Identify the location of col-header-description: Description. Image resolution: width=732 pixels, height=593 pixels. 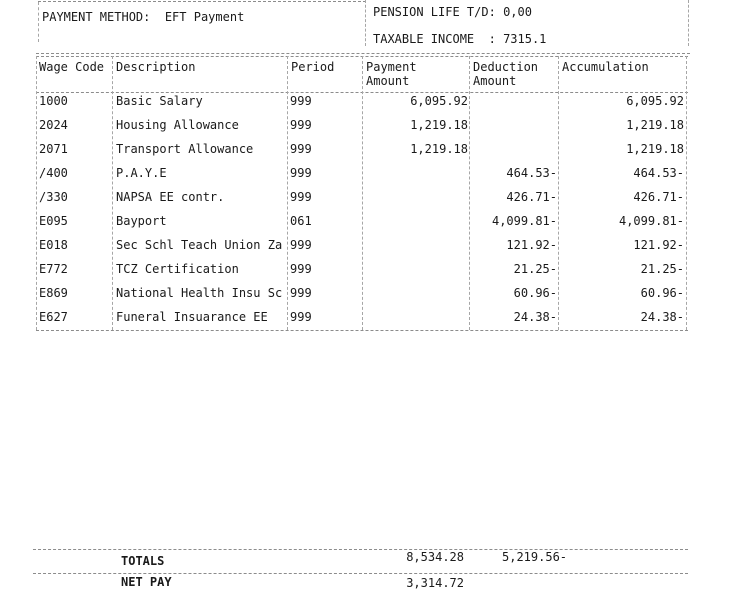
(156, 67).